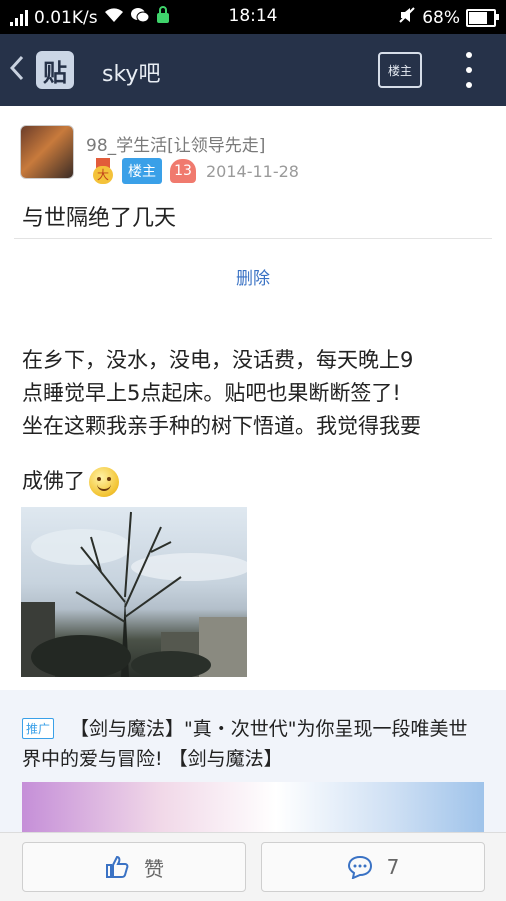 The height and width of the screenshot is (901, 506). What do you see at coordinates (183, 171) in the screenshot?
I see `level-badge: 13` at bounding box center [183, 171].